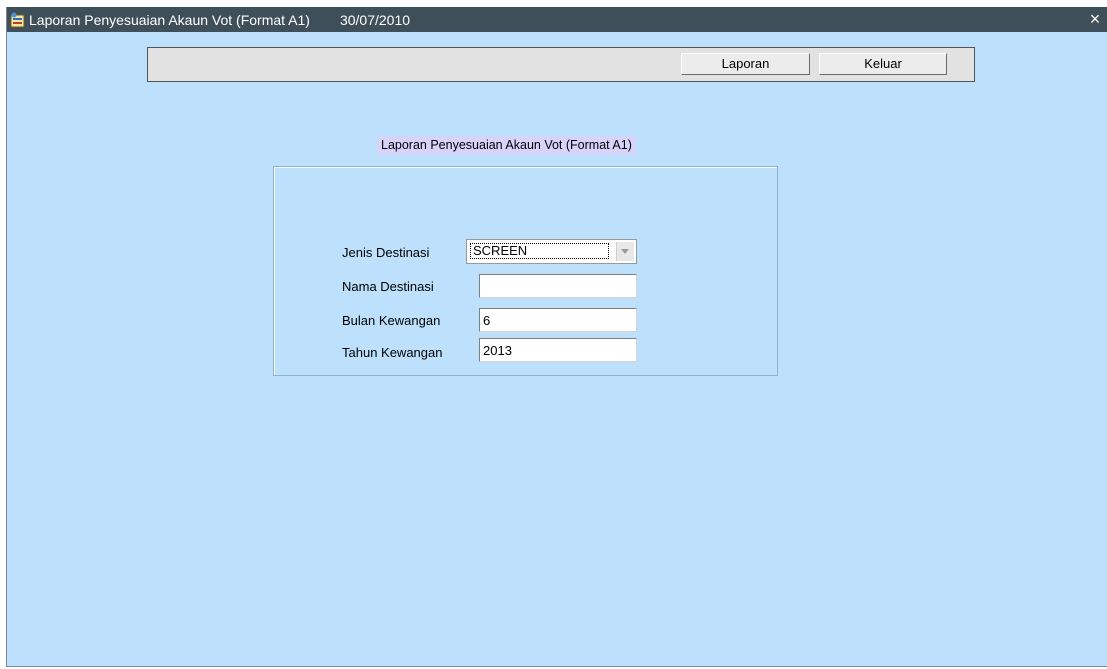  Describe the element at coordinates (386, 252) in the screenshot. I see `jenis-destinasi-label: Jenis Destinasi` at that location.